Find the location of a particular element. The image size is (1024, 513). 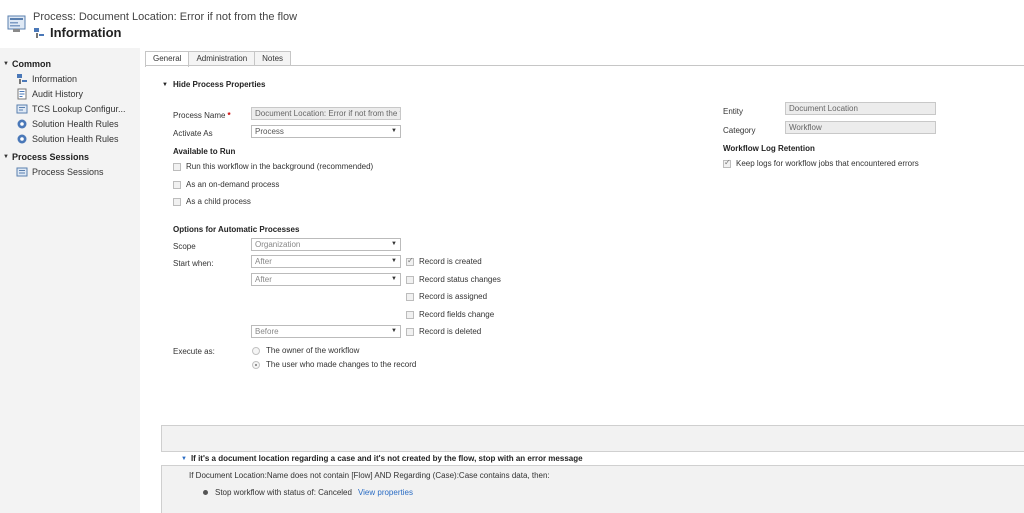

log-retention-label: Workflow Log Retention is located at coordinates (769, 148).